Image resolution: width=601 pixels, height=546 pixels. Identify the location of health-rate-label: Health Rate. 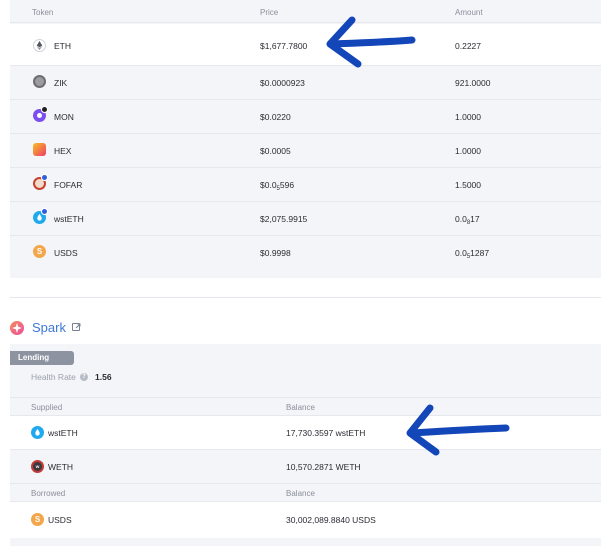
(53, 377).